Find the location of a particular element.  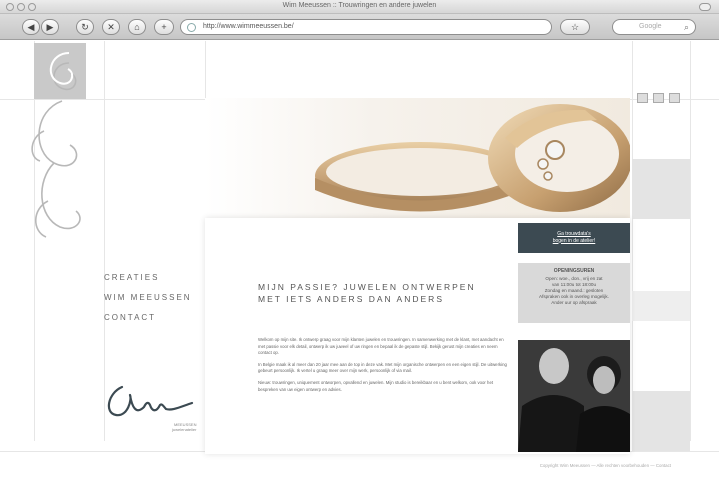

plus-icon: + is located at coordinates (164, 27).